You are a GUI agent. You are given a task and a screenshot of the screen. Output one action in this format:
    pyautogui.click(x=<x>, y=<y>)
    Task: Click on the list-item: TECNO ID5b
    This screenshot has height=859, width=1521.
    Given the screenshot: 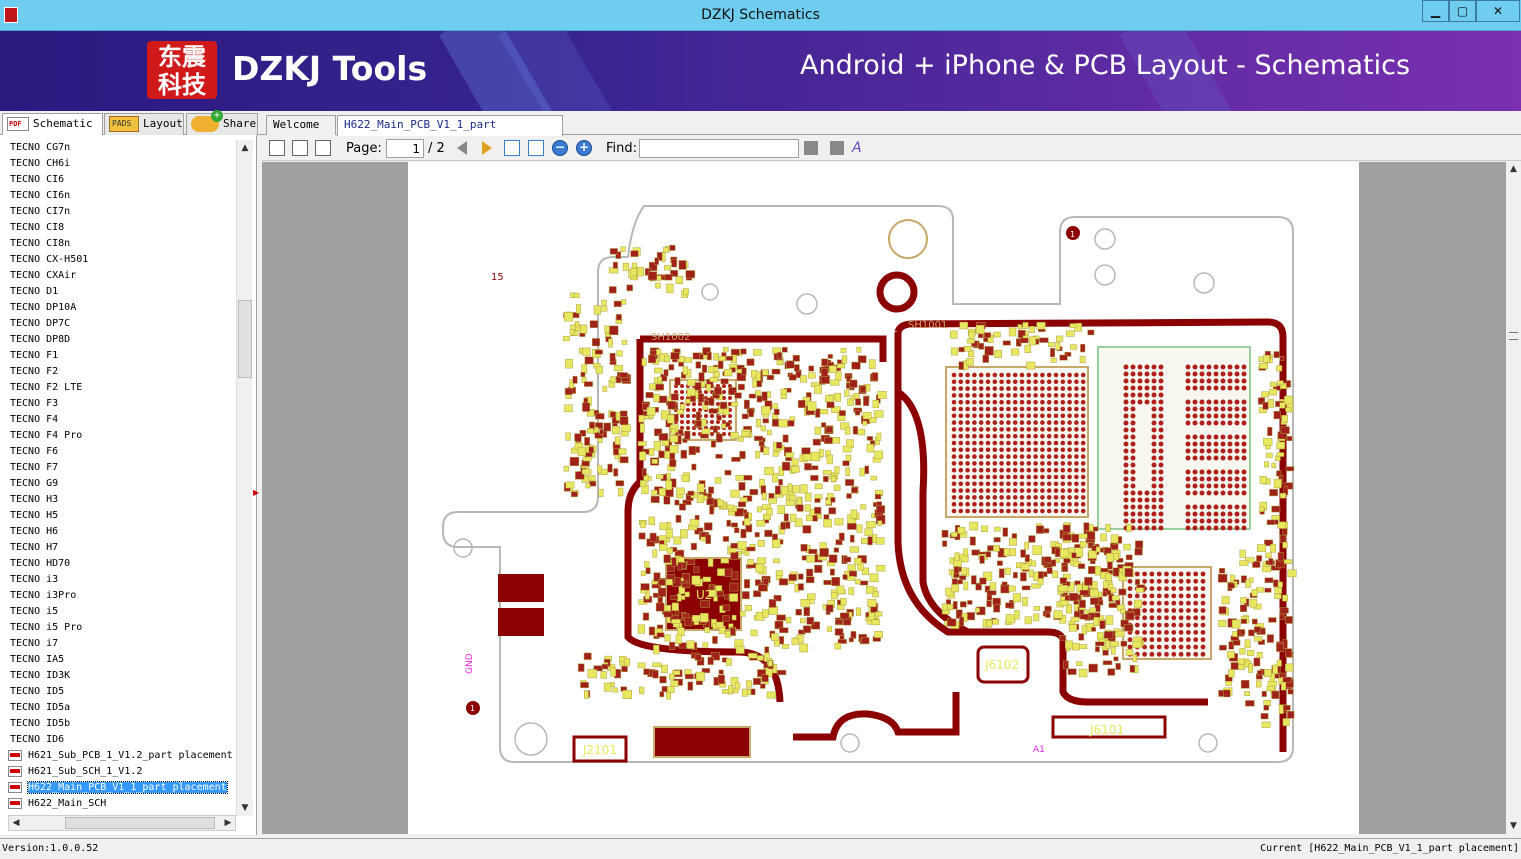 What is the action you would take?
    pyautogui.click(x=118, y=724)
    